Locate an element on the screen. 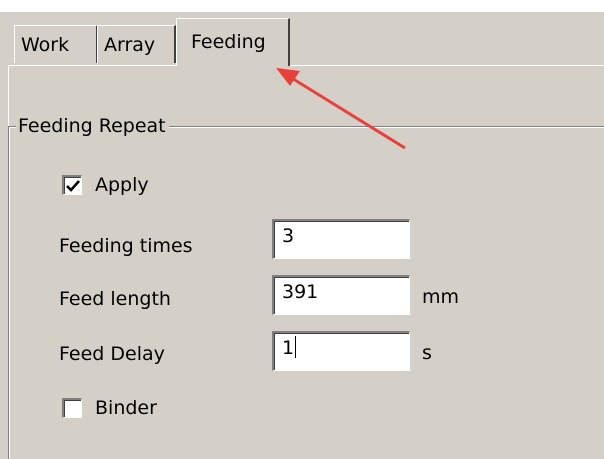 The width and height of the screenshot is (604, 459). feeding-times-label: Feeding times is located at coordinates (126, 246).